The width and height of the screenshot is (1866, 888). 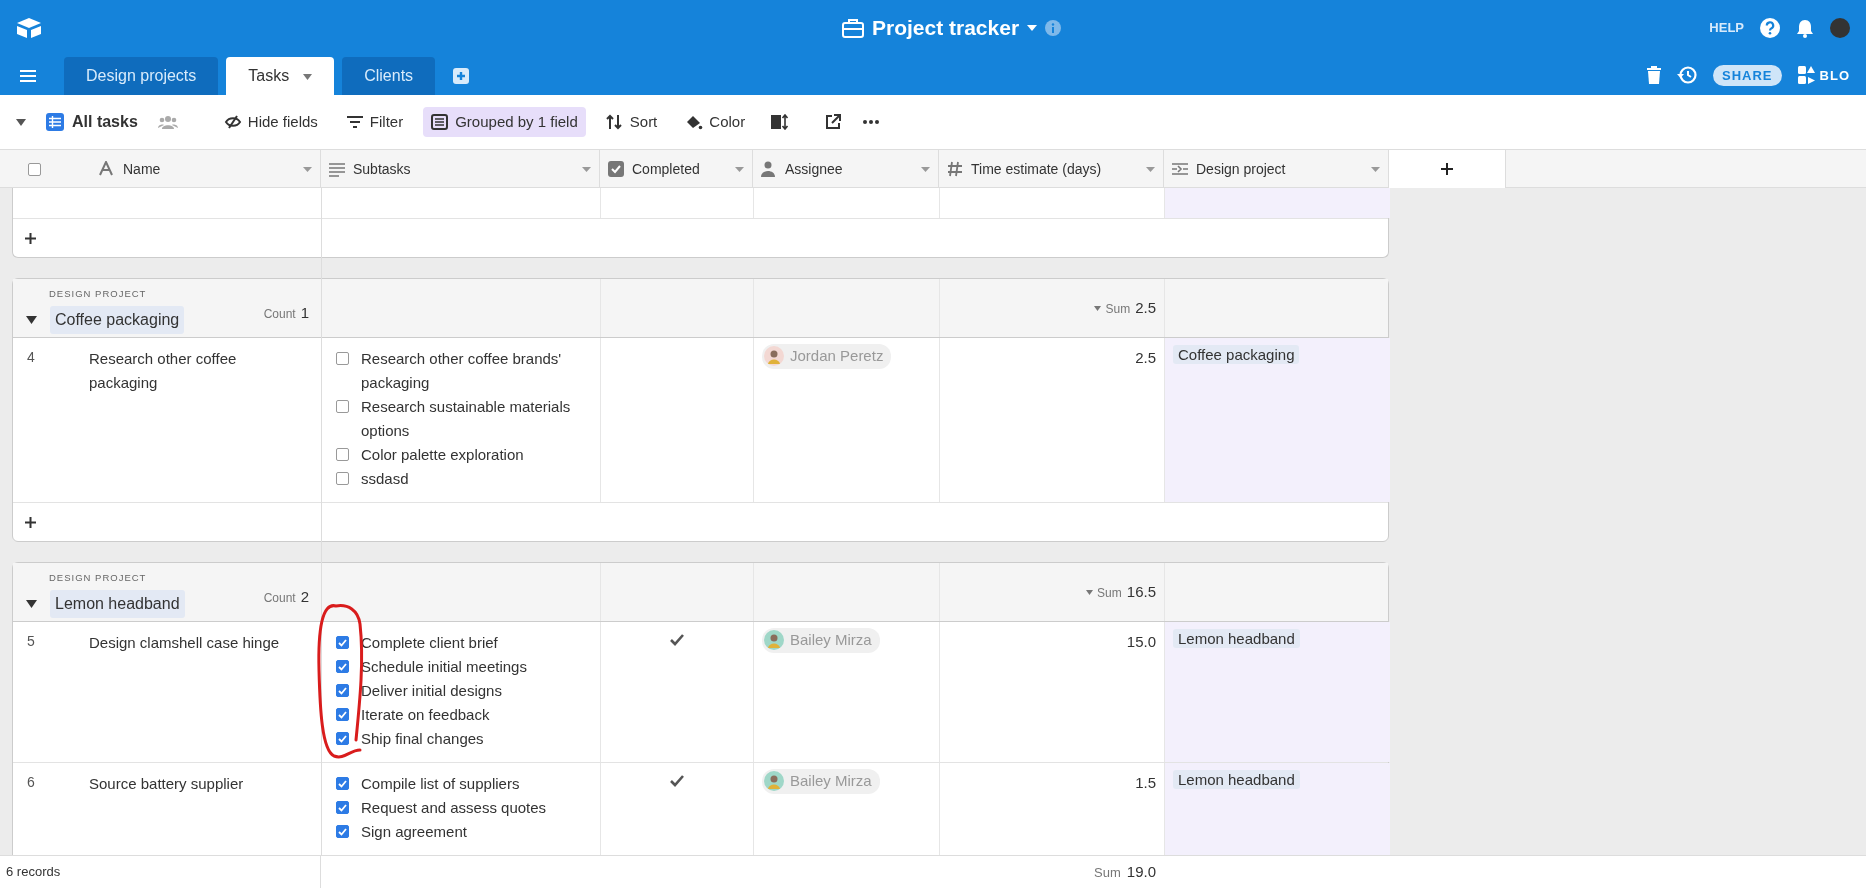 What do you see at coordinates (167, 122) in the screenshot?
I see `people-icon` at bounding box center [167, 122].